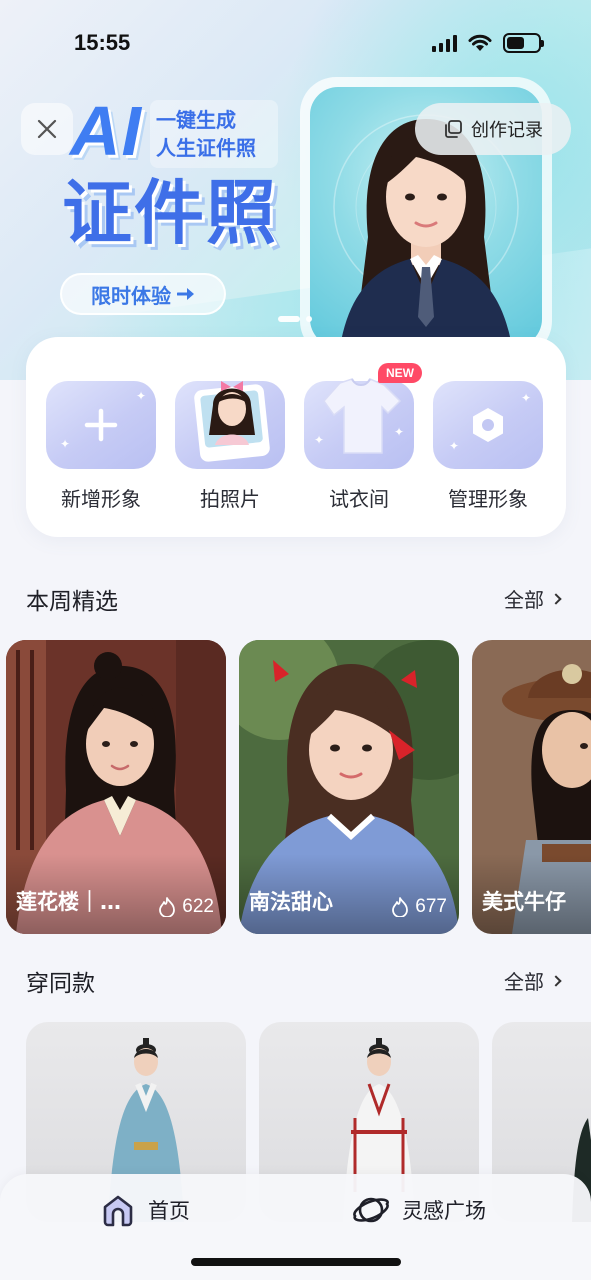  I want to click on pick-card-count: 677, so click(431, 906).